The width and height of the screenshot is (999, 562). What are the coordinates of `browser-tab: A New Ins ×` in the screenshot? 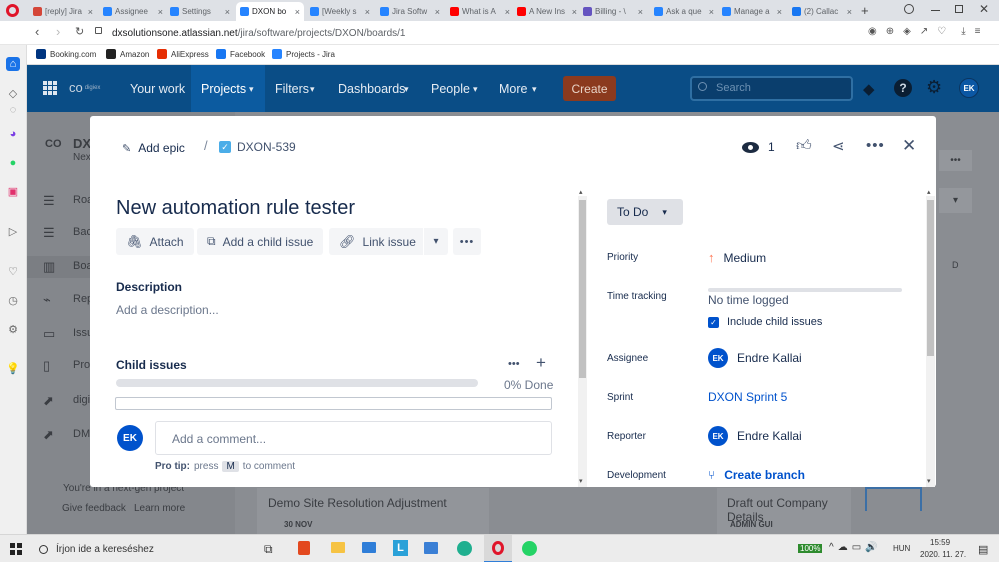 It's located at (547, 11).